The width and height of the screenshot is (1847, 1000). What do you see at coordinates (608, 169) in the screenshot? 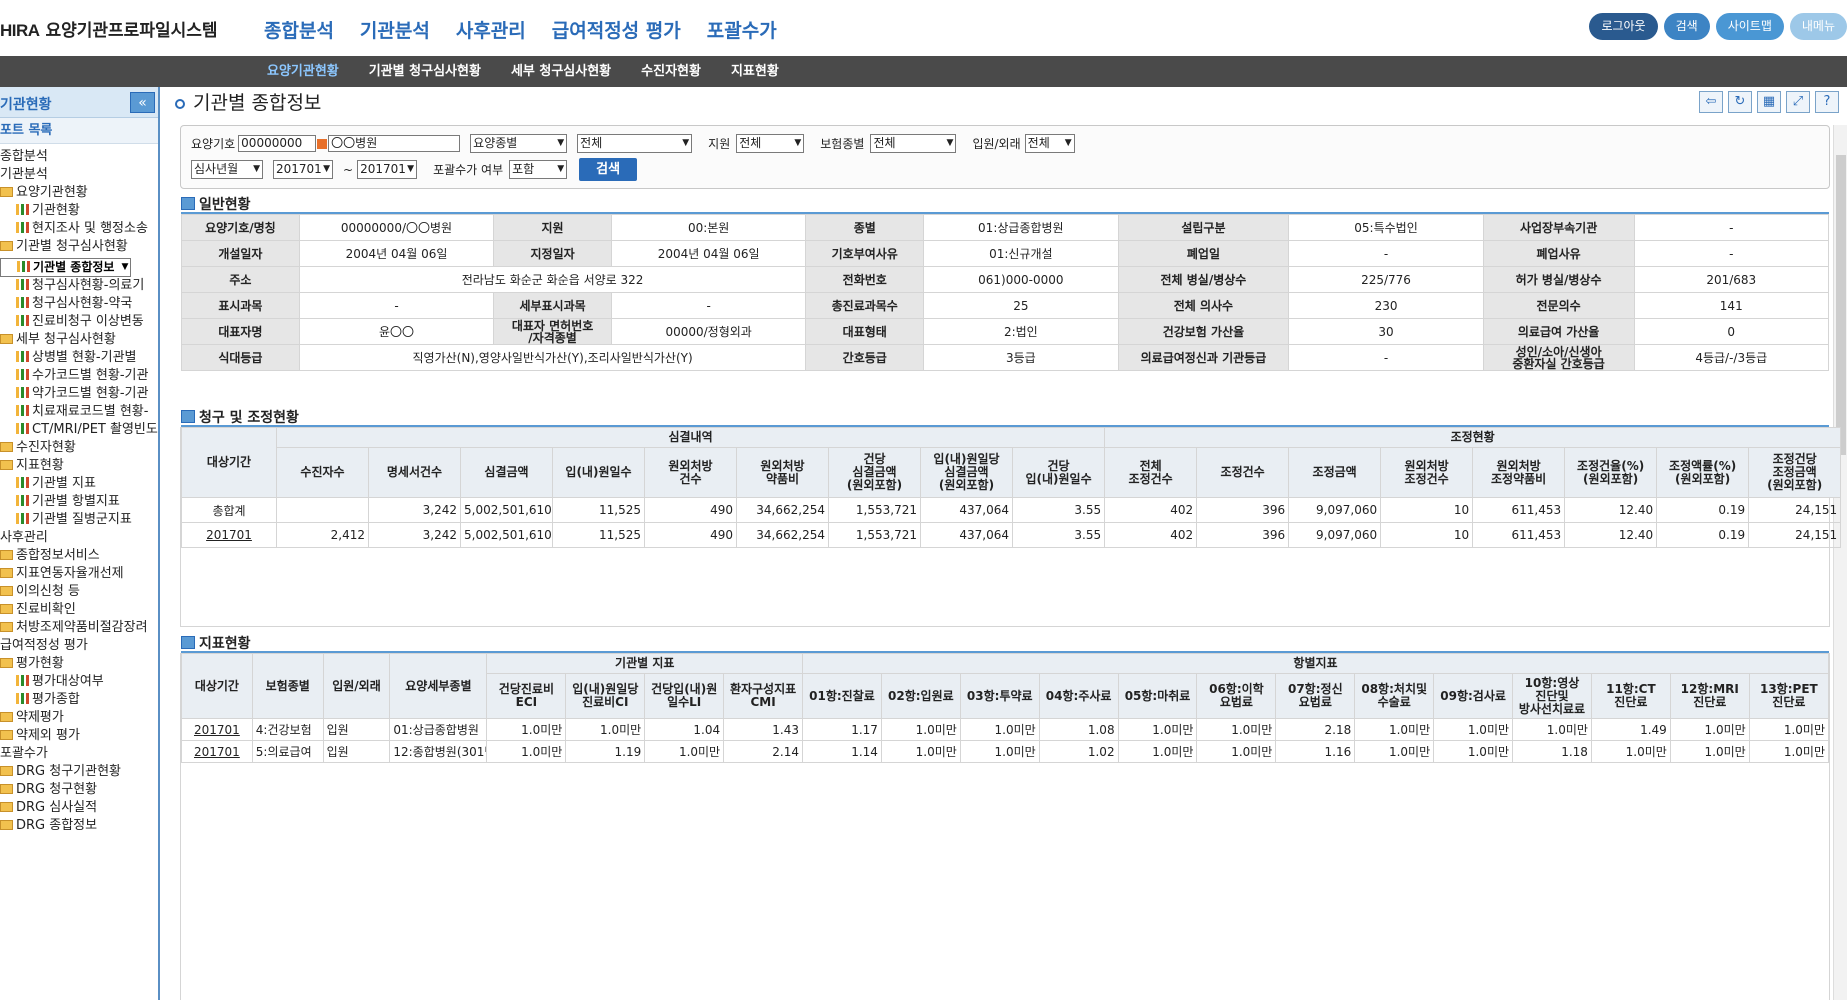
I see `search-button: 검색` at bounding box center [608, 169].